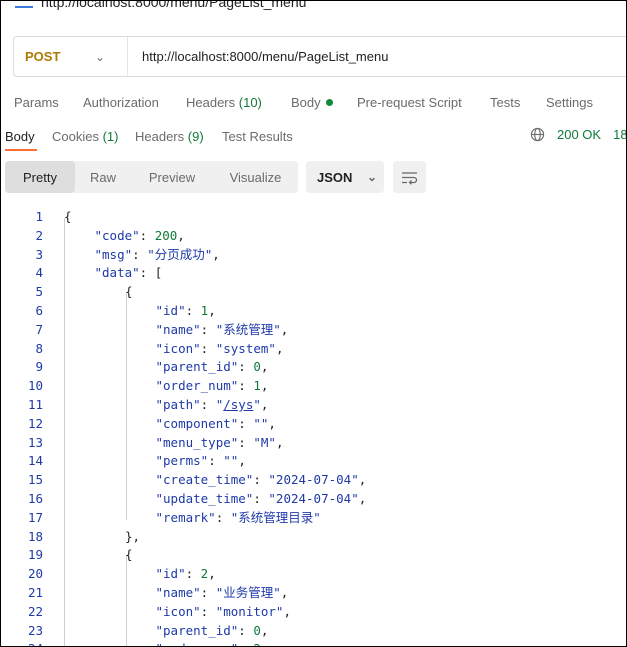  Describe the element at coordinates (169, 136) in the screenshot. I see `tab-response-headers: Headers (9)` at that location.